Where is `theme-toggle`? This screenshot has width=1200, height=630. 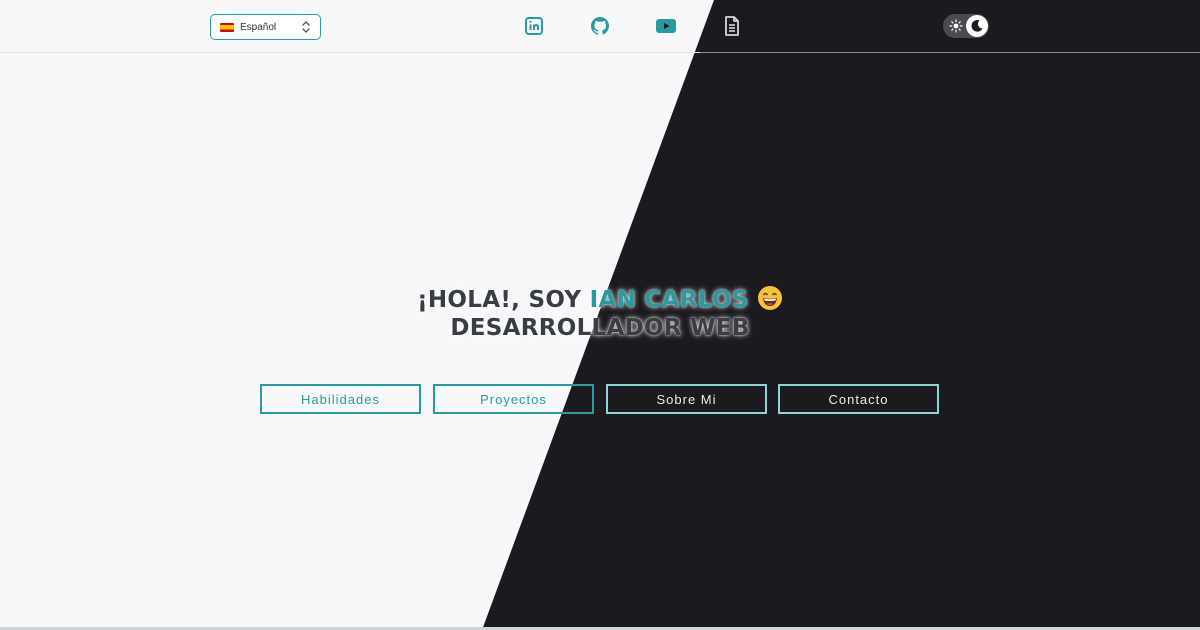 theme-toggle is located at coordinates (966, 26).